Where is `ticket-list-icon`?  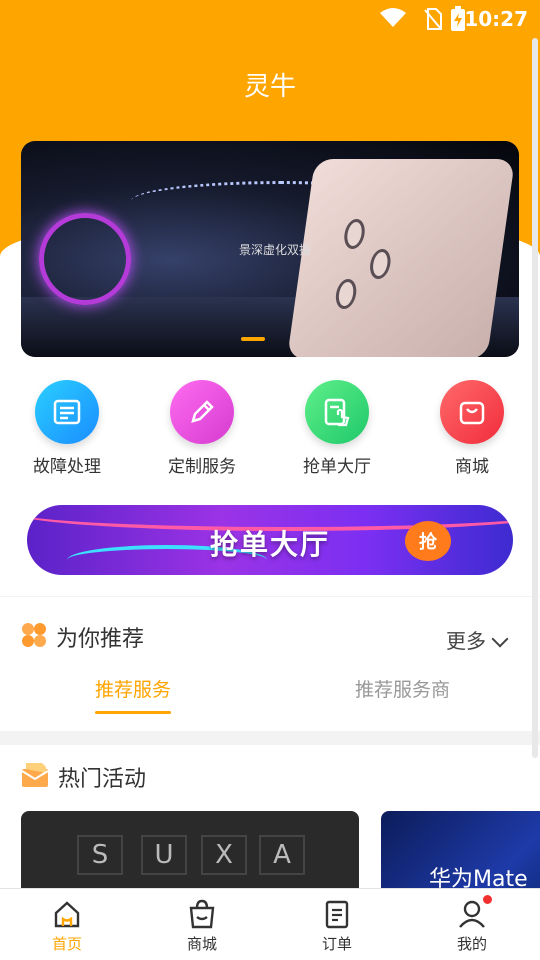 ticket-list-icon is located at coordinates (67, 412).